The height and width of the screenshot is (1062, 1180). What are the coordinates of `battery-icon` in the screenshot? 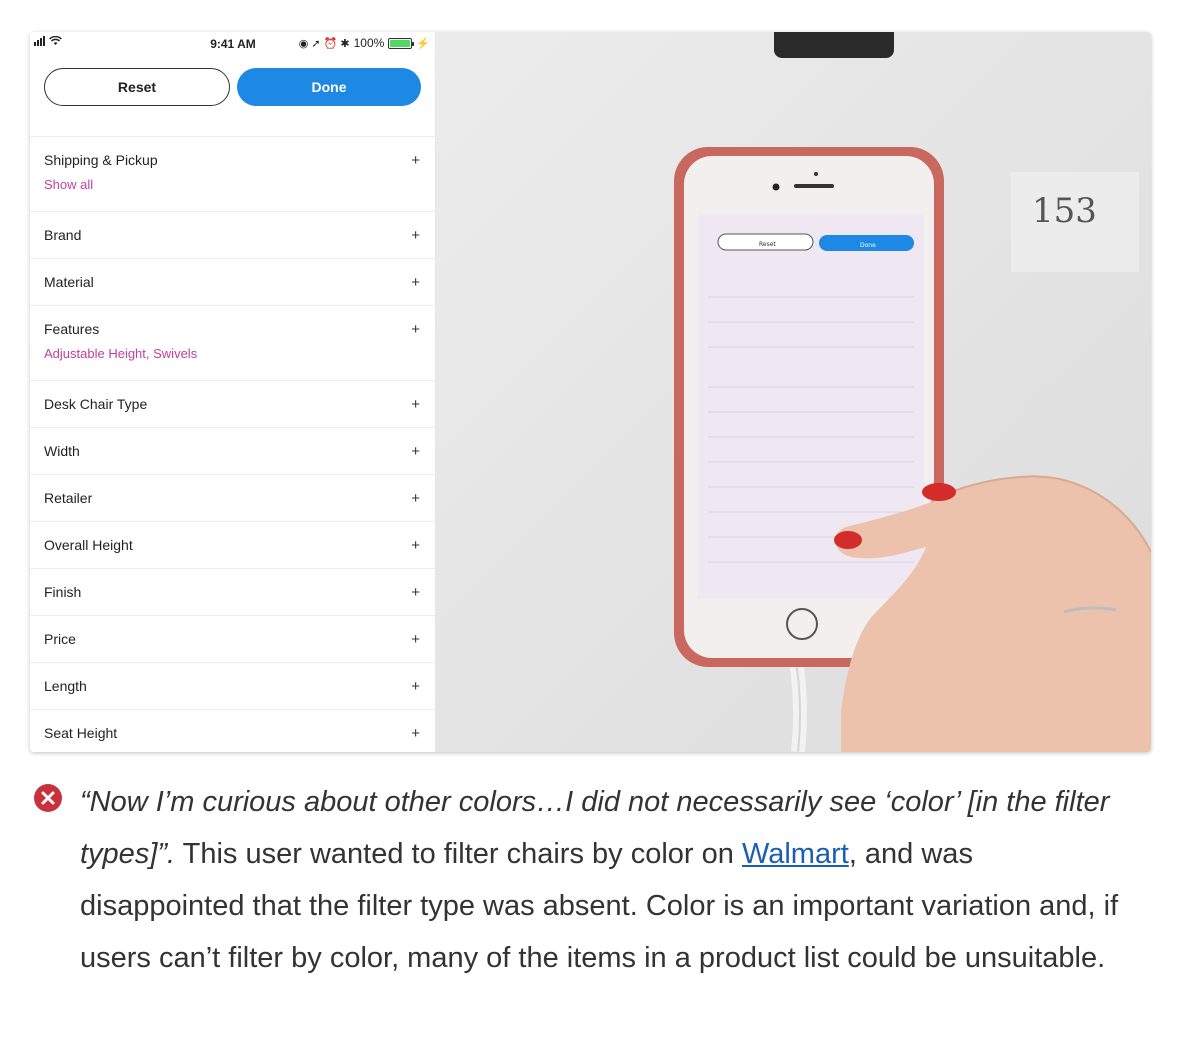 It's located at (401, 43).